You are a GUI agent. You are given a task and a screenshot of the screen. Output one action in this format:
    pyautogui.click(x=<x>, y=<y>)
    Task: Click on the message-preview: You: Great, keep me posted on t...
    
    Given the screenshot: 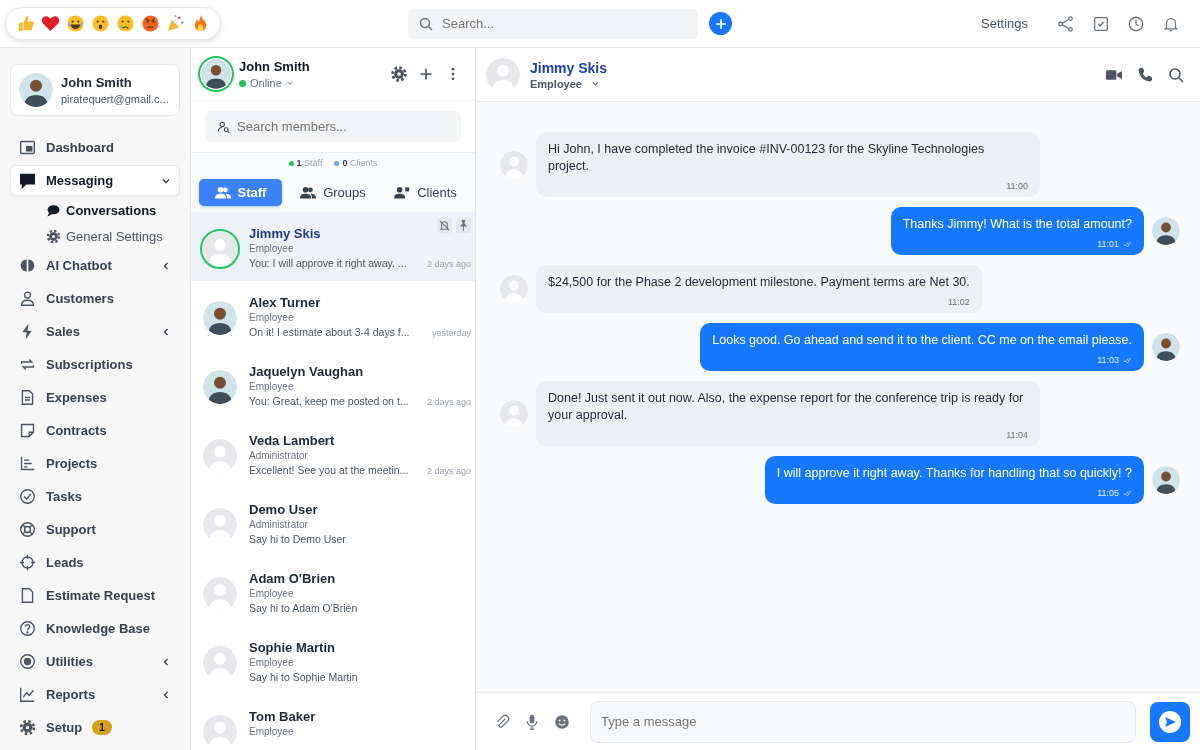 What is the action you would take?
    pyautogui.click(x=329, y=401)
    